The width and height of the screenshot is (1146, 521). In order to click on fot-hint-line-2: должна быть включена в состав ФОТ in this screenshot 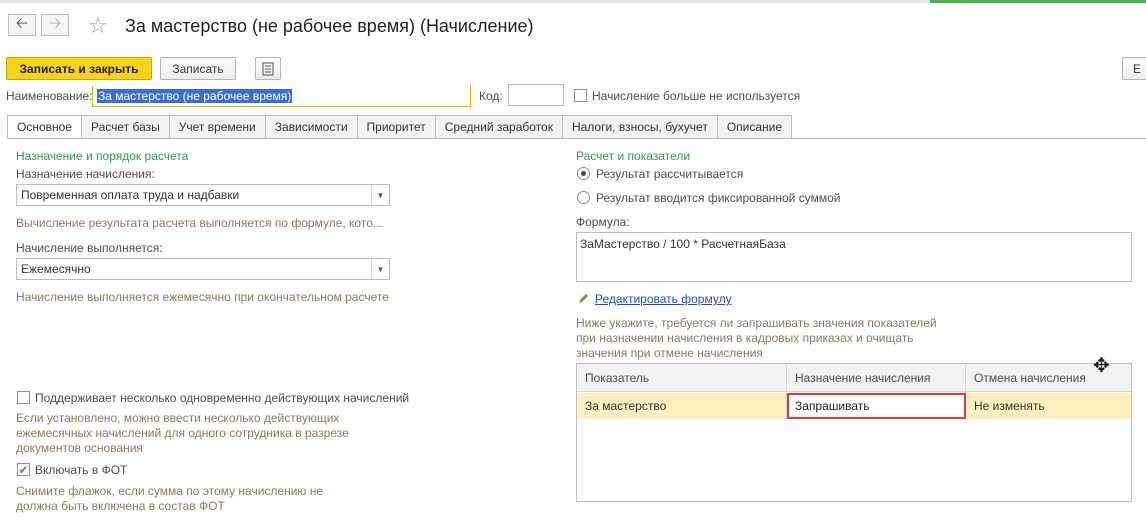, I will do `click(120, 506)`.